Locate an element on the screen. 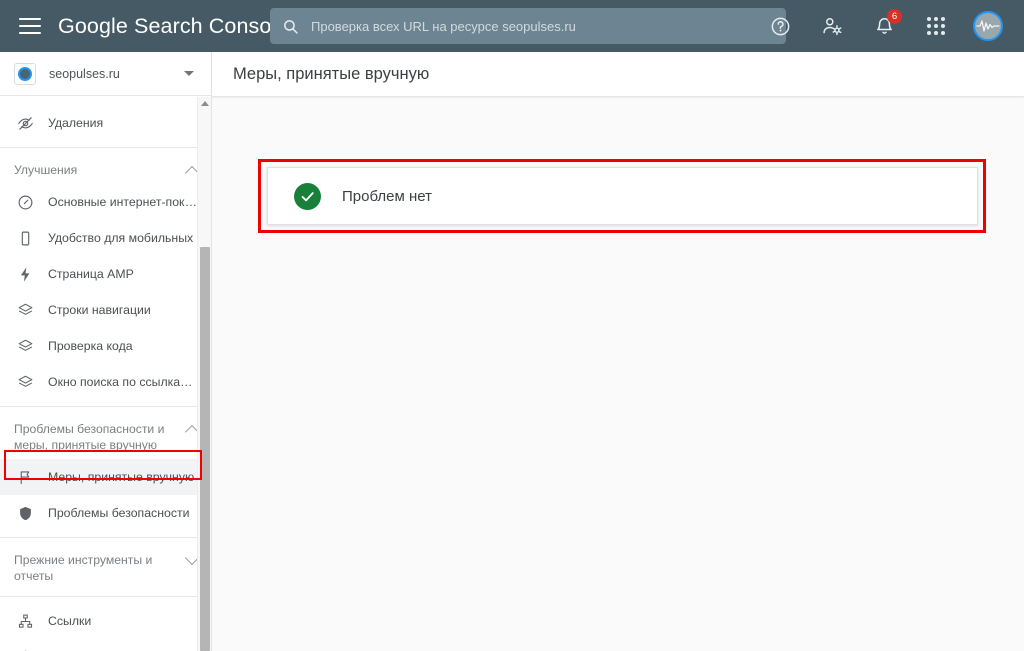 The width and height of the screenshot is (1024, 651). shield-icon is located at coordinates (25, 513).